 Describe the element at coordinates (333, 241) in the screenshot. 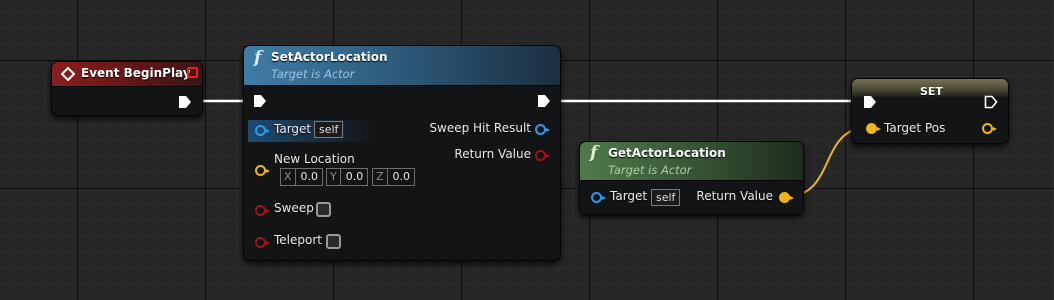

I see `teleport-checkbox` at that location.